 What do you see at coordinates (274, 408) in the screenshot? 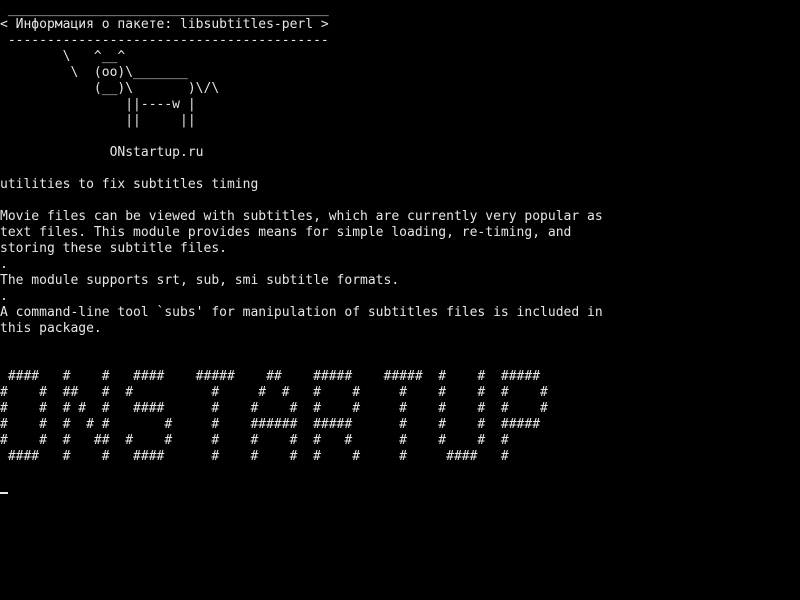
I see `banner-line: # # # # # #### # # # # # # # # # #` at bounding box center [274, 408].